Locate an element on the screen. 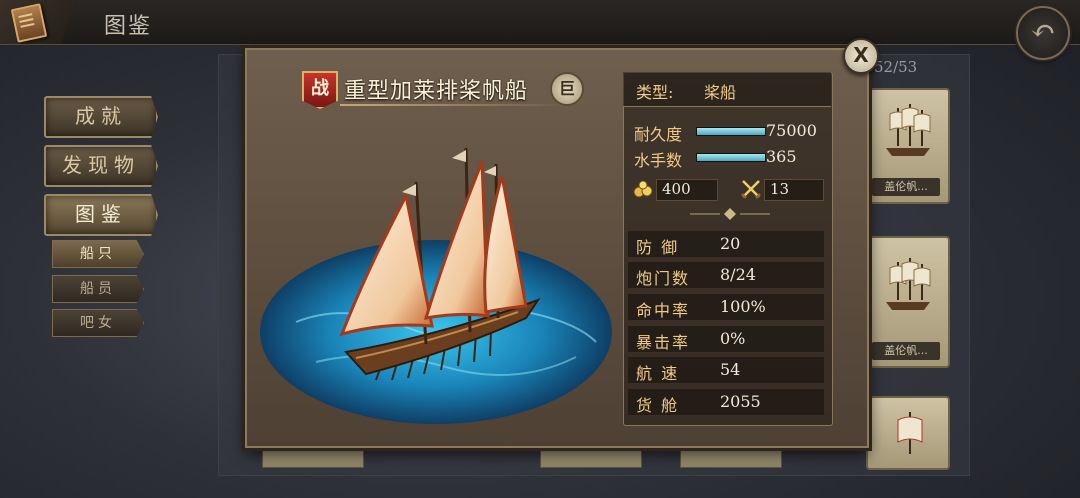  page-title: 图鉴 is located at coordinates (128, 26).